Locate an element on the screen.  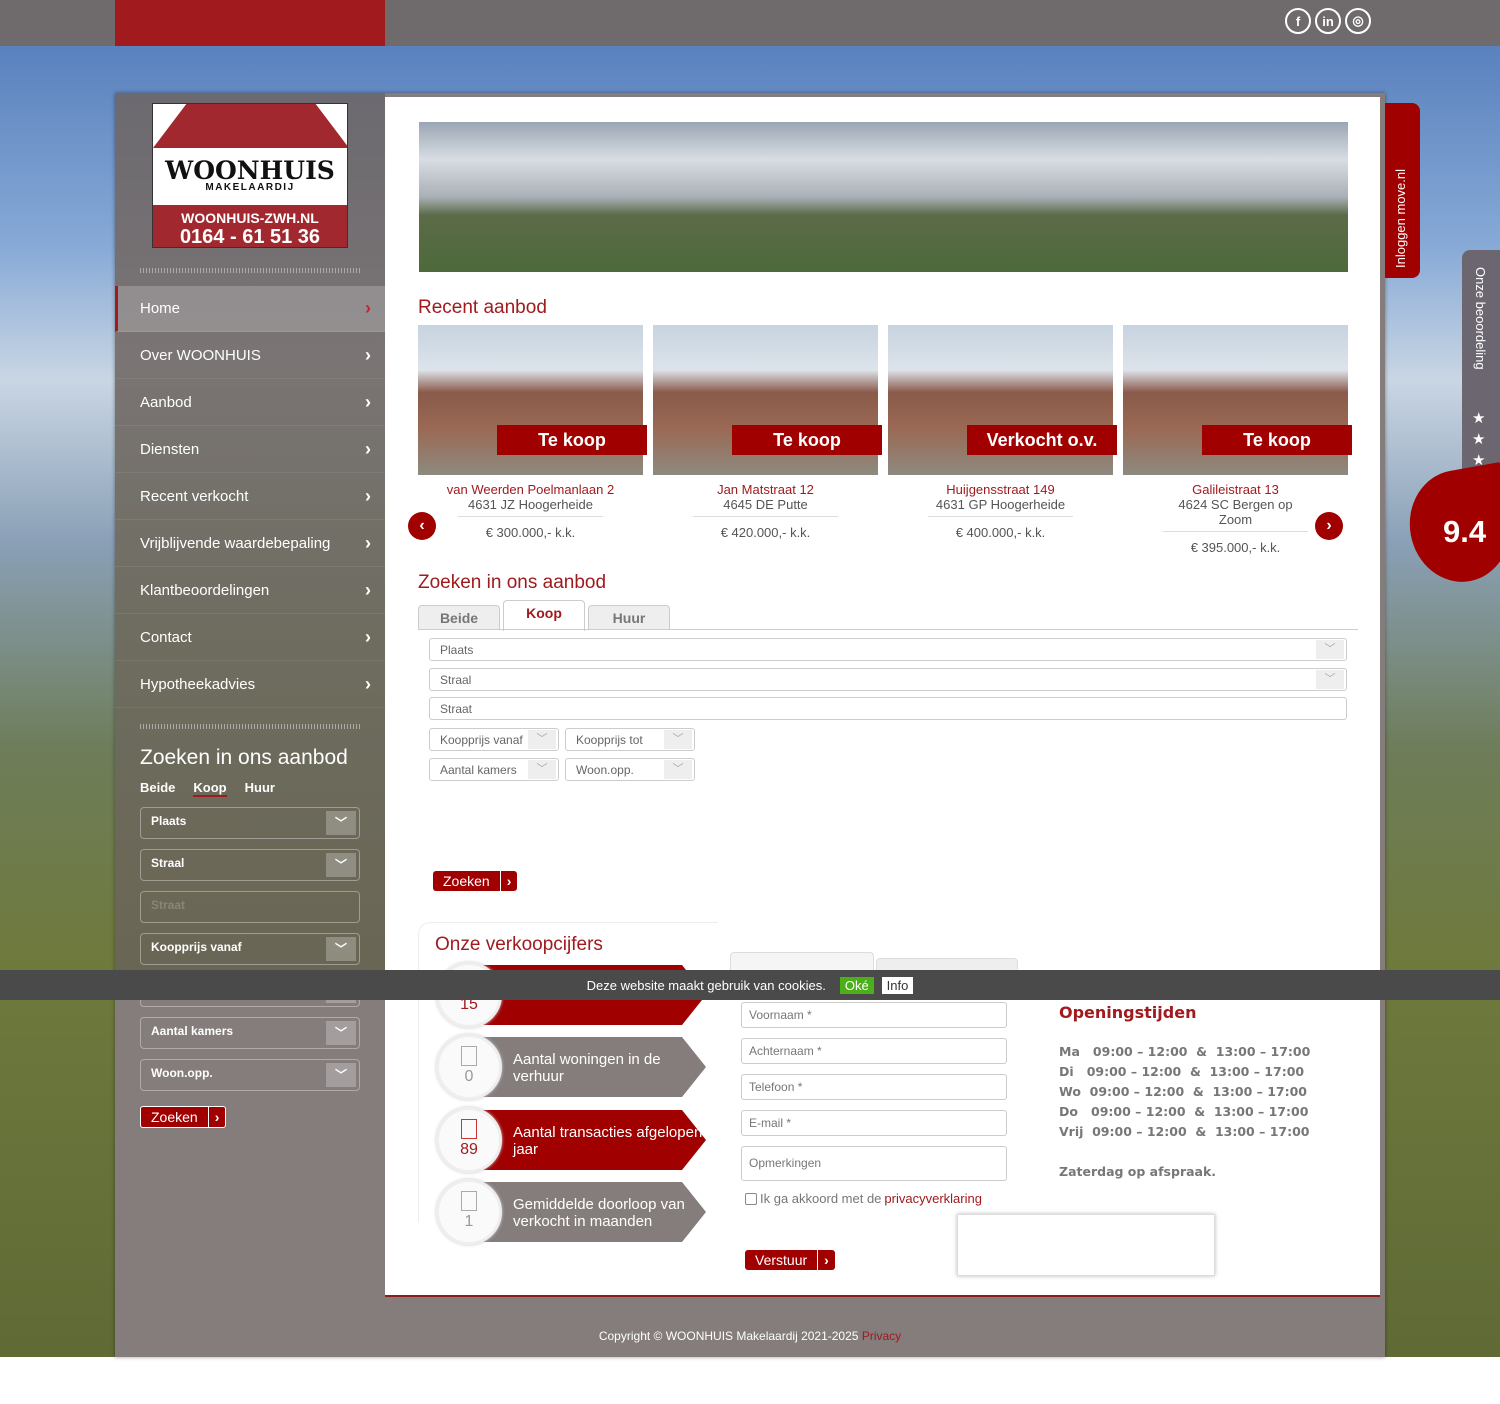
nav-item: Hypotheekadvies › is located at coordinates (250, 685).